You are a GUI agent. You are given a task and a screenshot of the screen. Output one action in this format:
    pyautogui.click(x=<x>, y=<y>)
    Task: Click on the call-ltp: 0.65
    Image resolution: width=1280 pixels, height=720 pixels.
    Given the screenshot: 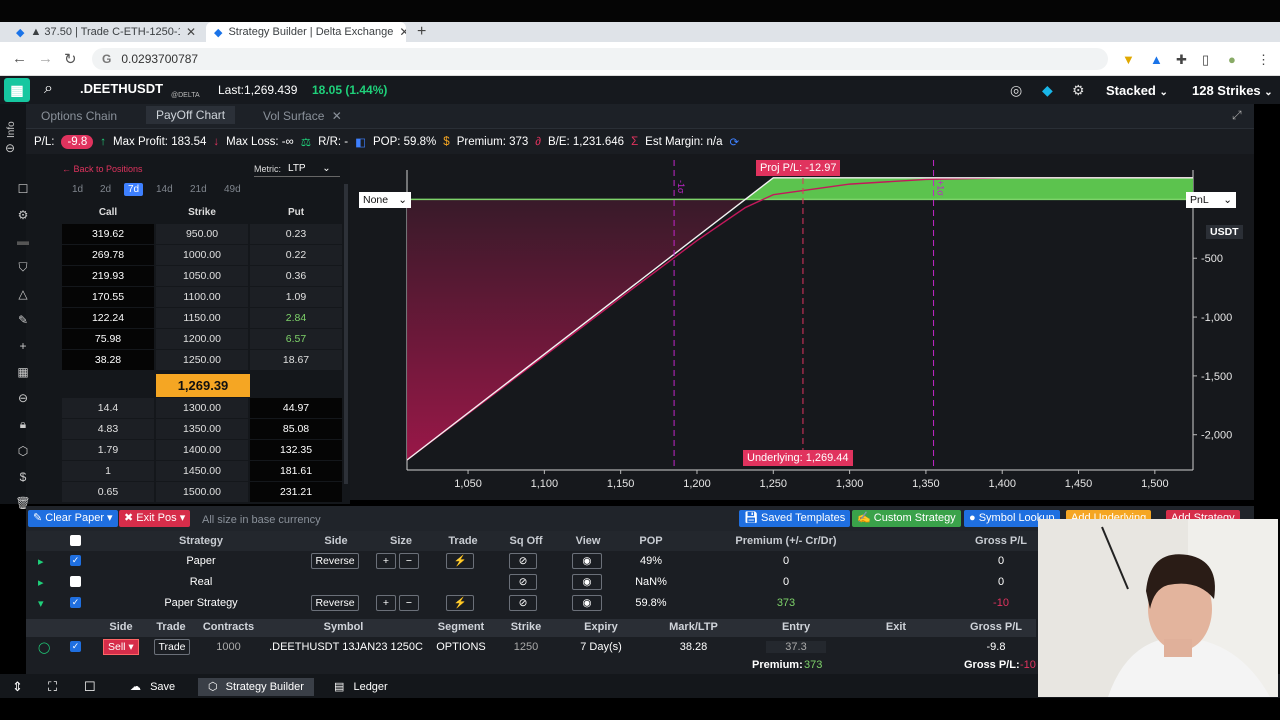 What is the action you would take?
    pyautogui.click(x=108, y=492)
    